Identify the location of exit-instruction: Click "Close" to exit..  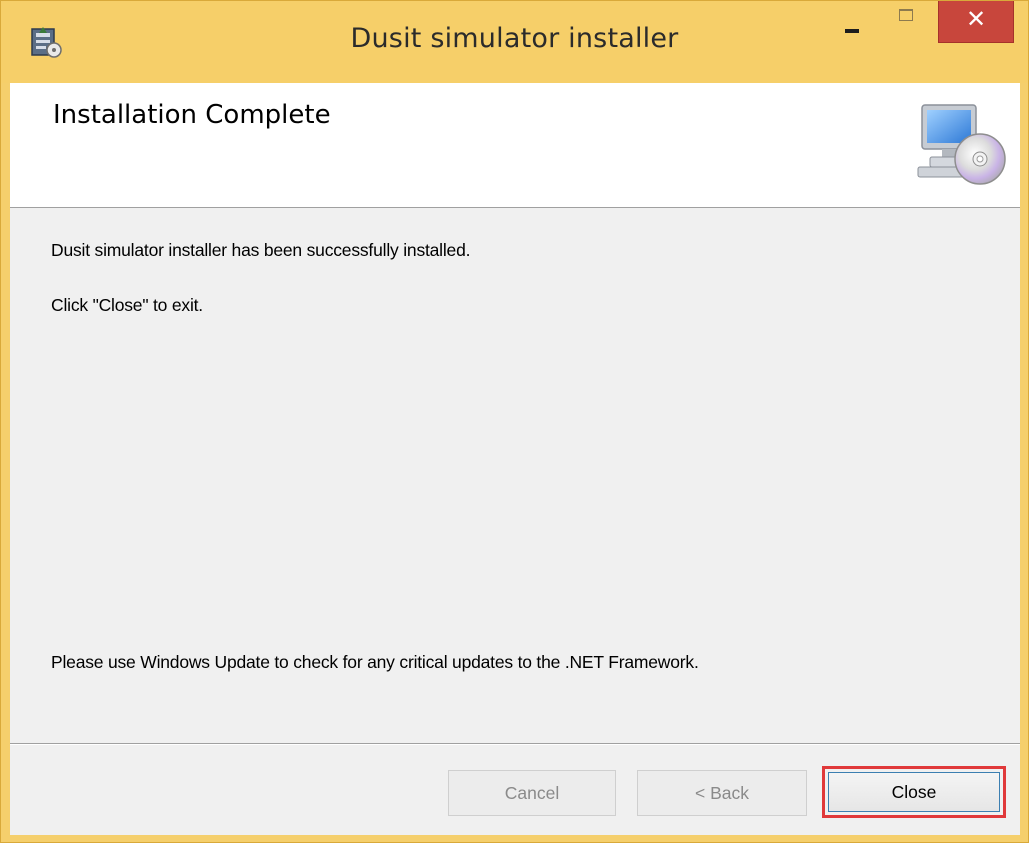
(127, 305).